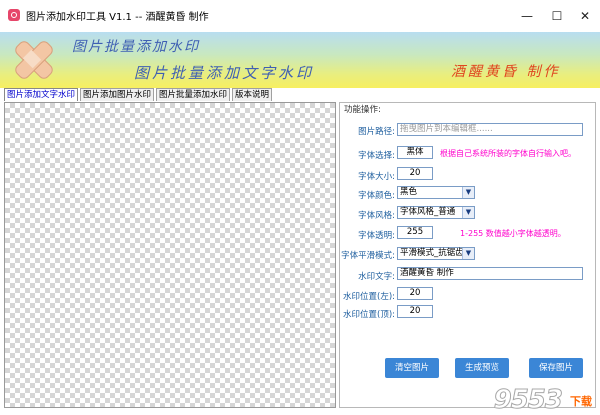 Image resolution: width=600 pixels, height=415 pixels. I want to click on banner-author: 酒醒黄昏 制作, so click(506, 72).